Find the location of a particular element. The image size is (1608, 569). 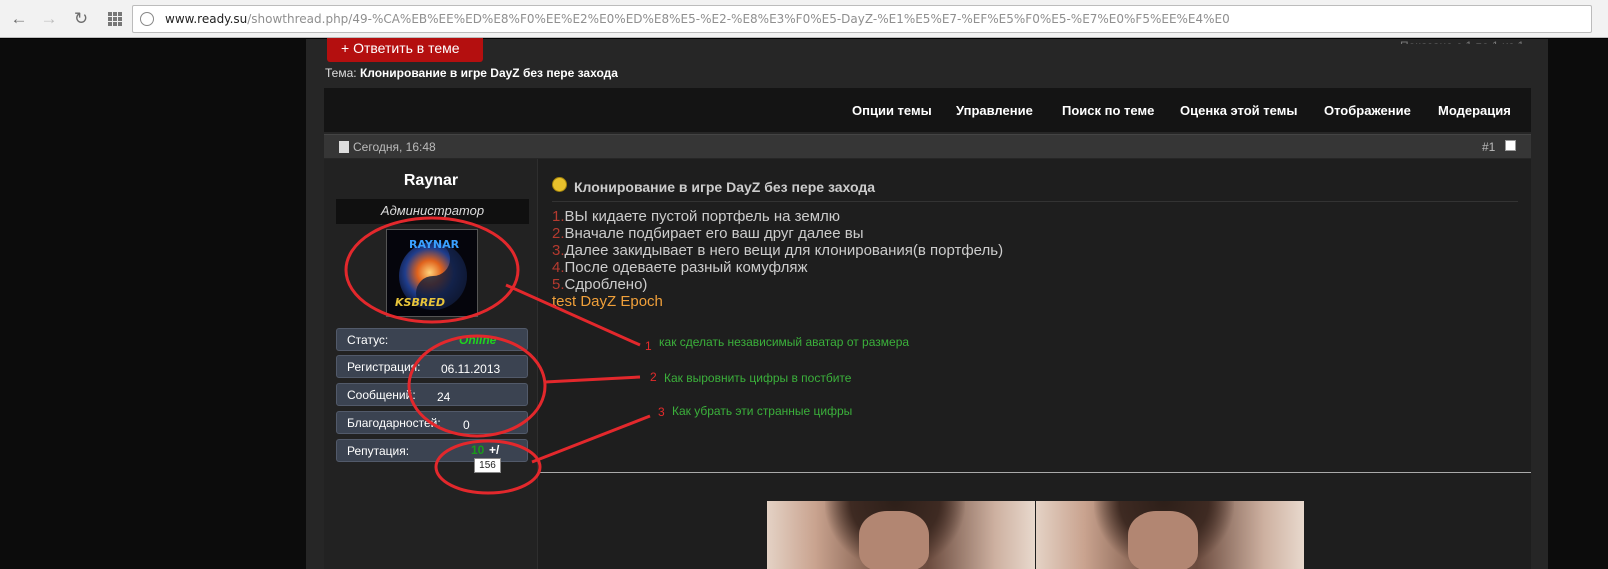

annotation-3-number: 3 is located at coordinates (661, 412).